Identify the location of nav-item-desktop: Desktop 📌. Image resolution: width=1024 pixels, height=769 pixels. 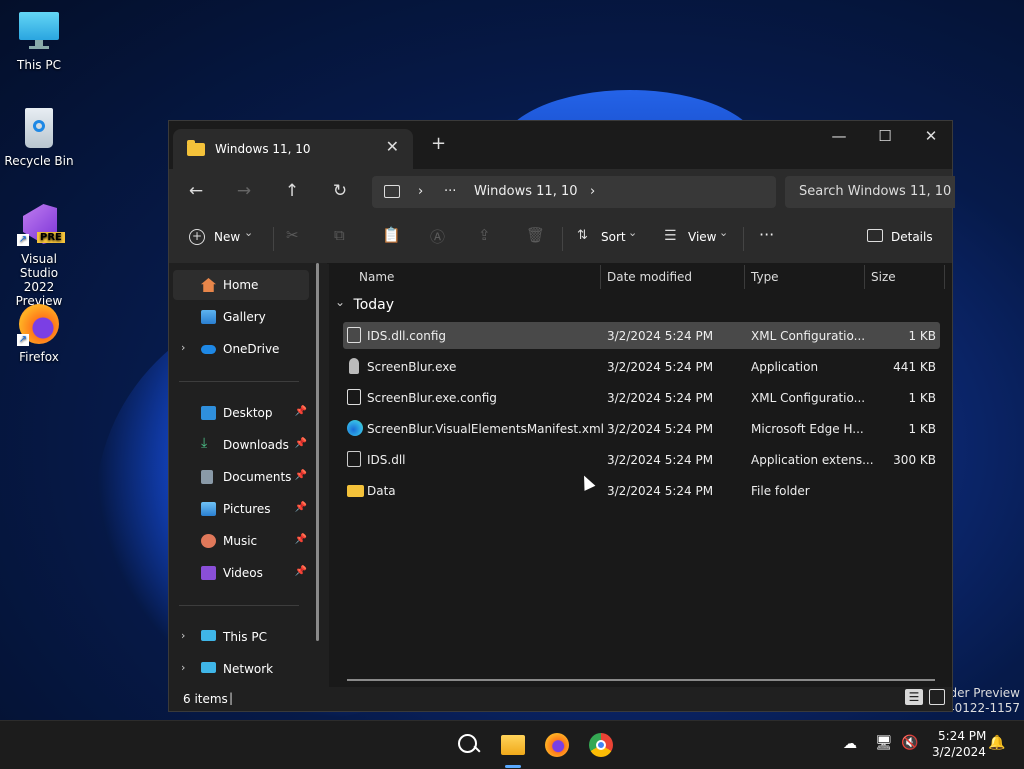
(241, 413).